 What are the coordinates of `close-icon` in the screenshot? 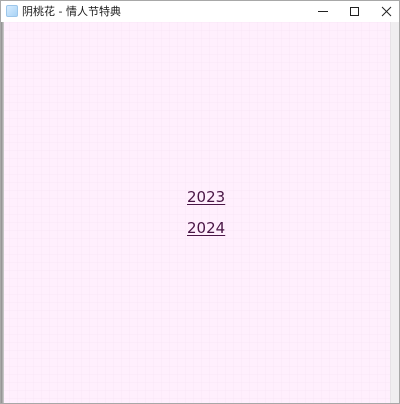 It's located at (386, 11).